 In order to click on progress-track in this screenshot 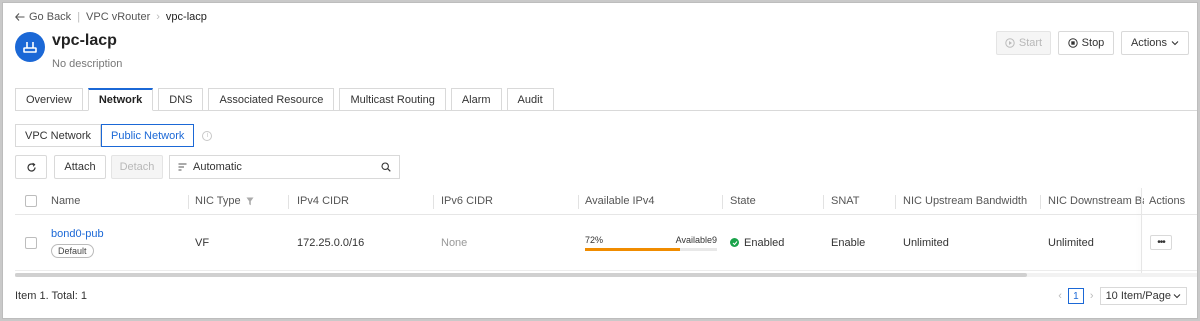, I will do `click(651, 249)`.